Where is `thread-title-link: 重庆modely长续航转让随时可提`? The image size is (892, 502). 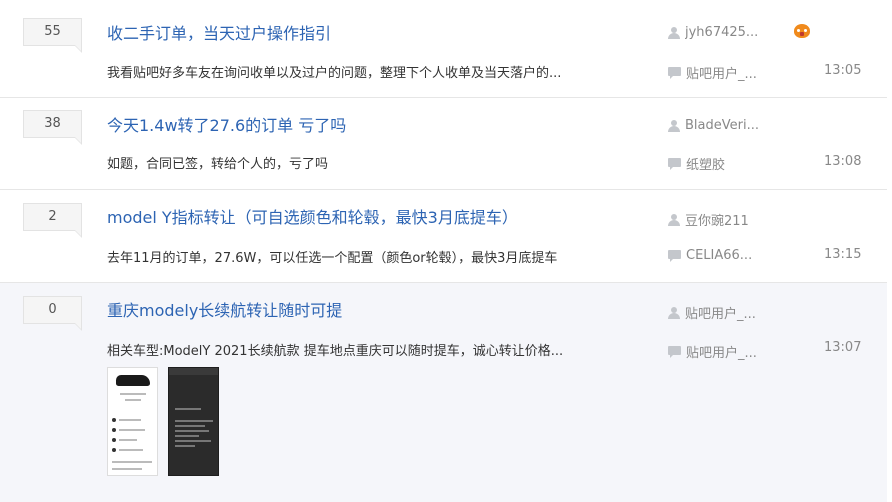
thread-title-link: 重庆modely长续航转让随时可提 is located at coordinates (224, 309).